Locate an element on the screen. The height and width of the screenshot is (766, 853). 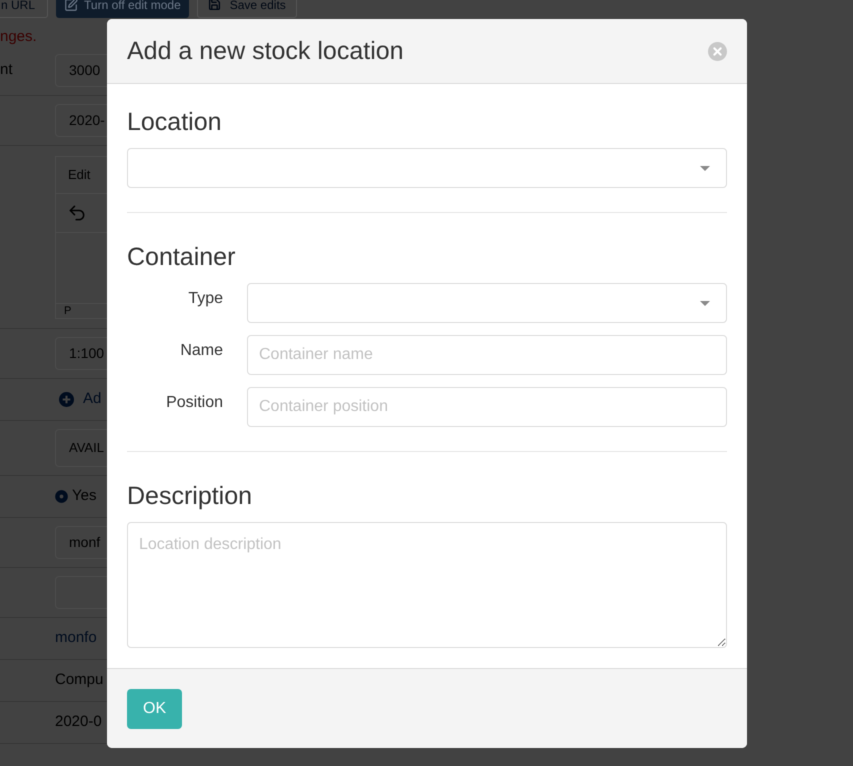
section-heading: Location is located at coordinates (175, 122).